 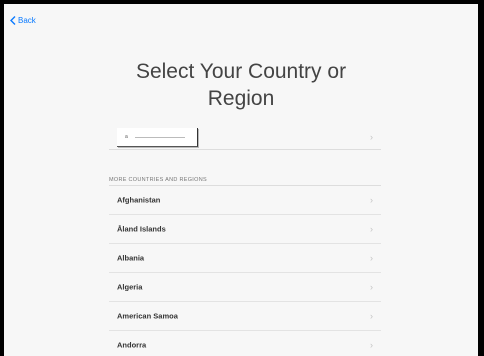 I want to click on chevron-left-icon, so click(x=13, y=20).